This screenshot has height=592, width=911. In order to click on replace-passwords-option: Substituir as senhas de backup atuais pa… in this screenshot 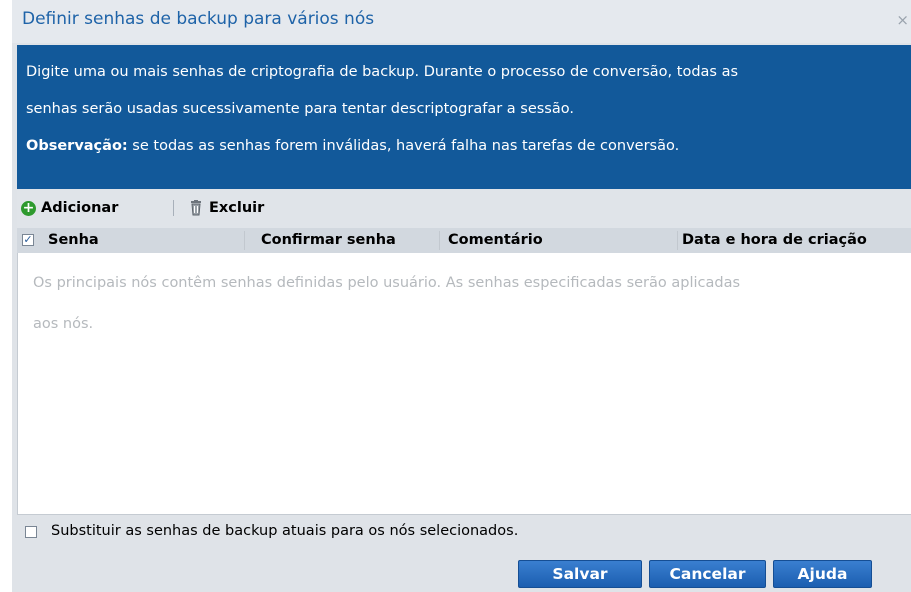, I will do `click(464, 532)`.